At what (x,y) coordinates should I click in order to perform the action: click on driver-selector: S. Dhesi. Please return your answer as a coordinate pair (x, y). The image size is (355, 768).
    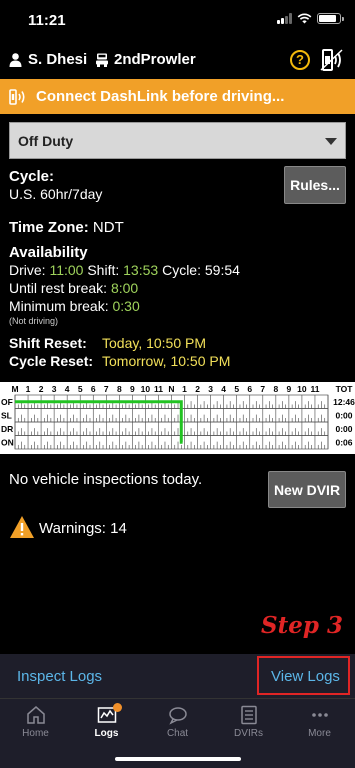
    Looking at the image, I should click on (48, 59).